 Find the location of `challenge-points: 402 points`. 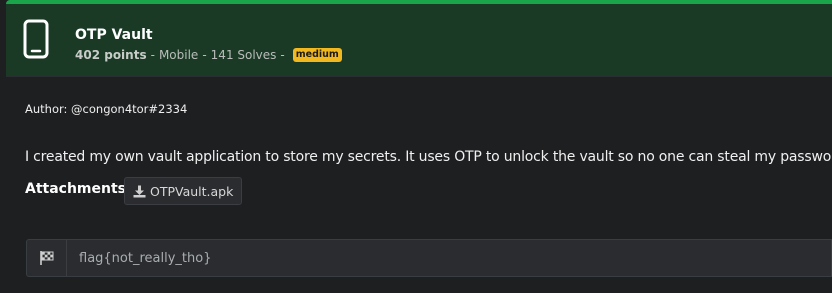

challenge-points: 402 points is located at coordinates (111, 55).